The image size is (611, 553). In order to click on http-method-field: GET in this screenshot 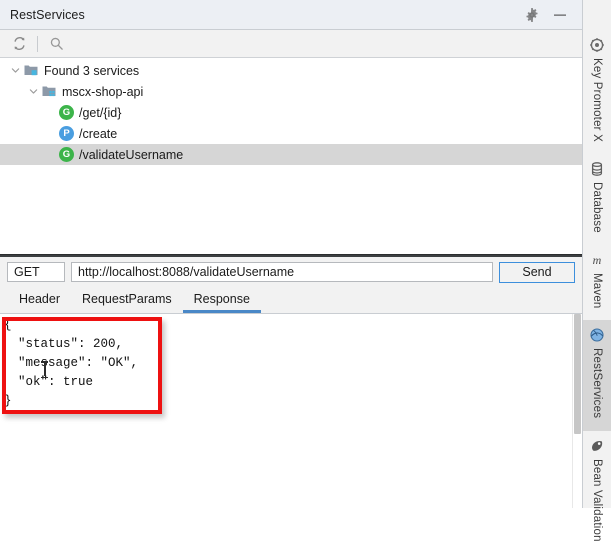, I will do `click(36, 272)`.